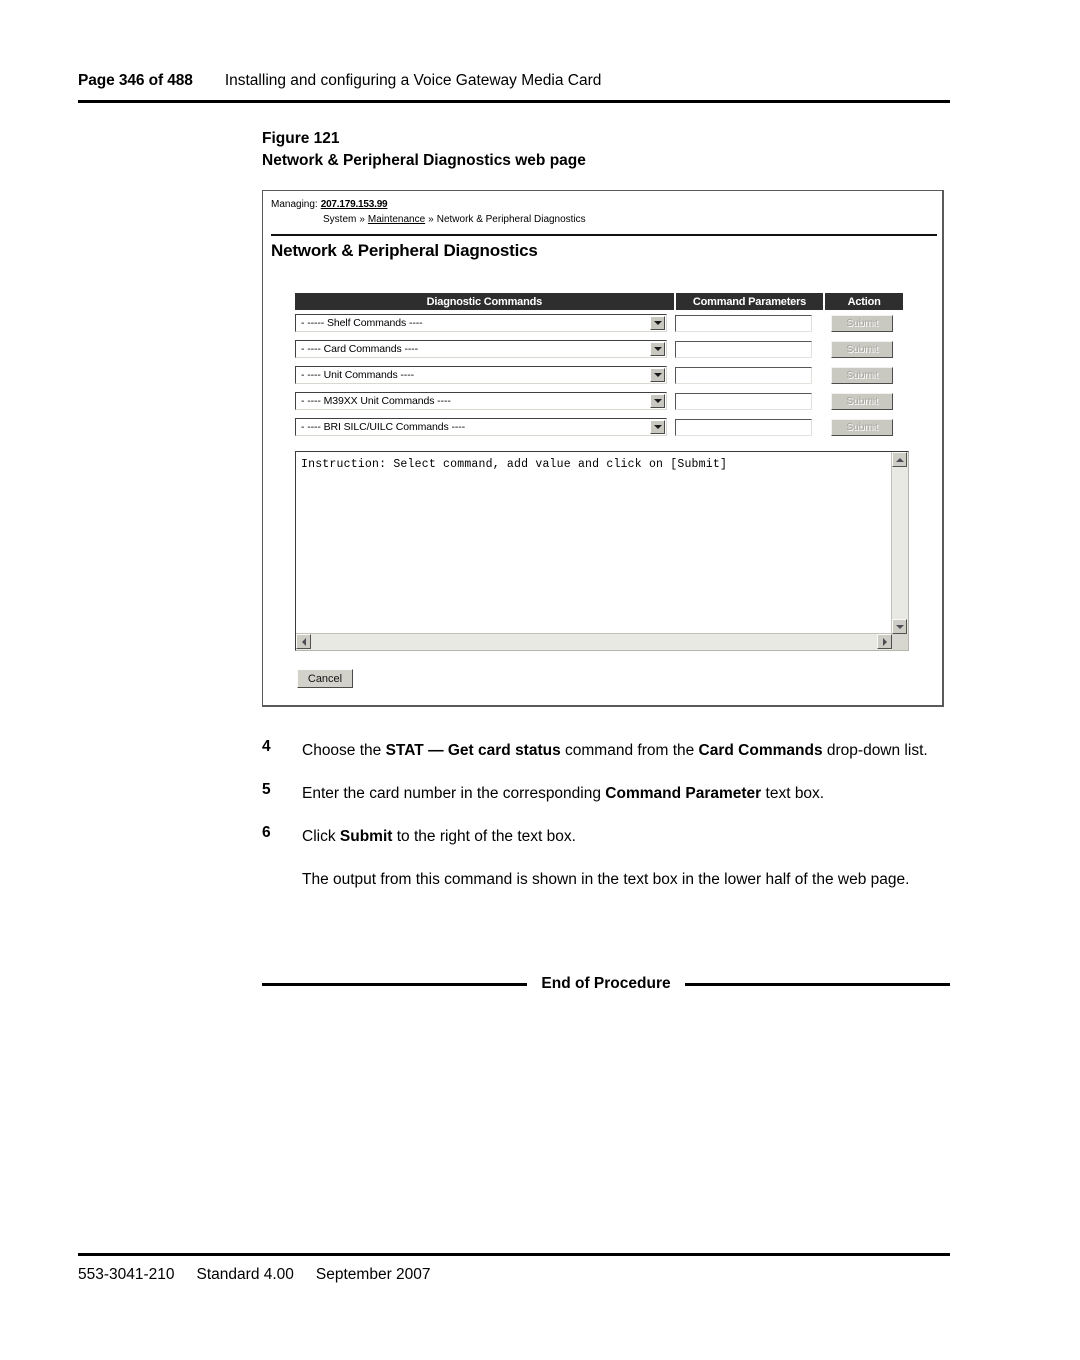 Image resolution: width=1080 pixels, height=1360 pixels. Describe the element at coordinates (481, 427) in the screenshot. I see `bri-silc-uilc-commands-dropdown: - ---- BRI SILC/UILC Commands ----` at that location.